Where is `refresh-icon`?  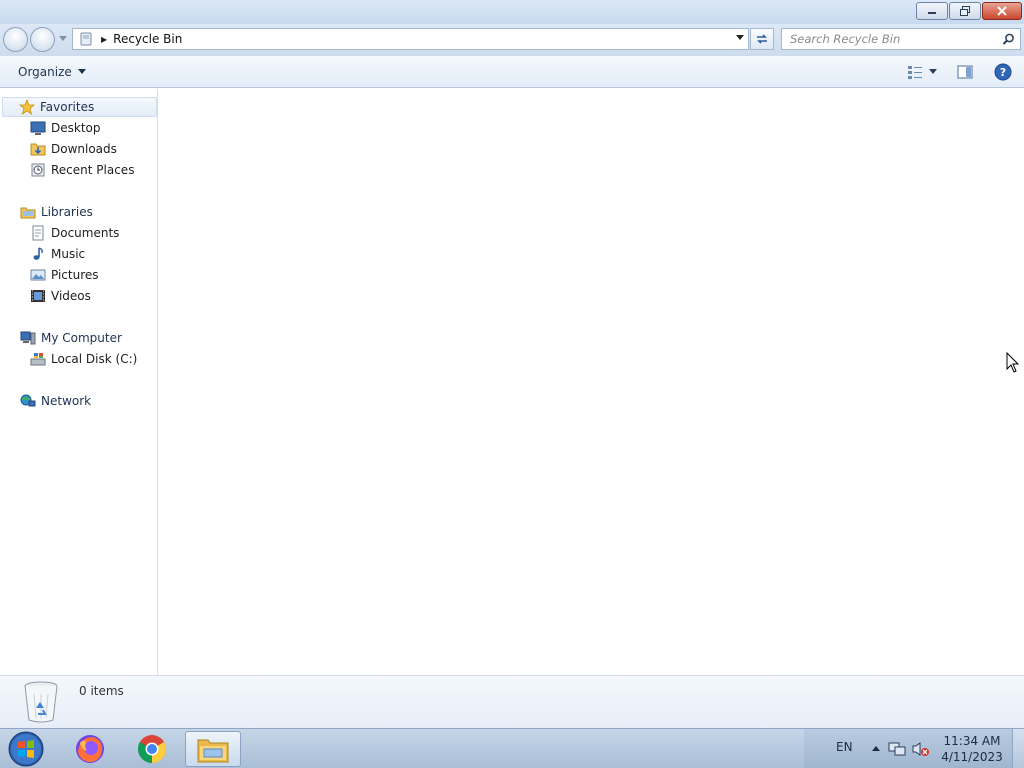 refresh-icon is located at coordinates (762, 39).